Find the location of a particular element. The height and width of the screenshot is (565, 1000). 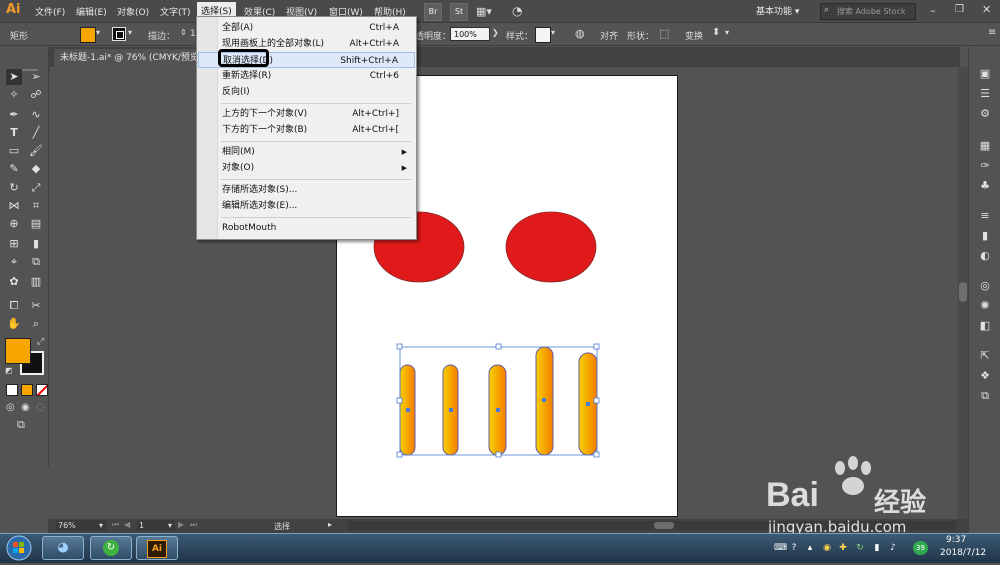

taskbar-browser-button: ◕ is located at coordinates (63, 548).